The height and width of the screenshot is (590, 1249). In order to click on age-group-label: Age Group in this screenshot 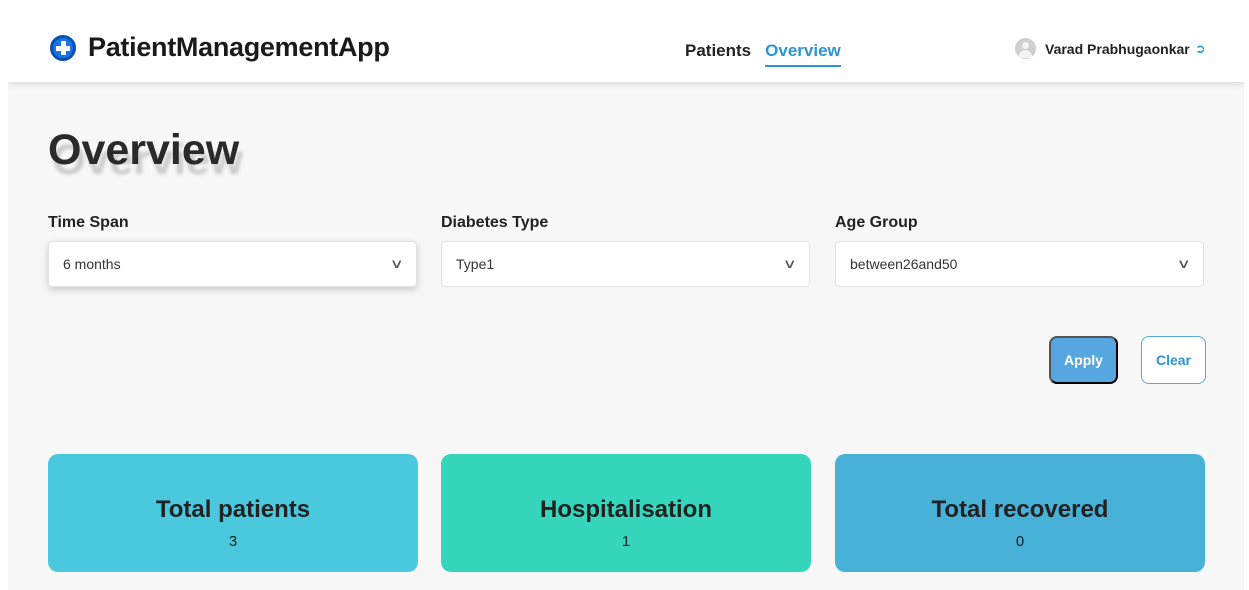, I will do `click(876, 222)`.